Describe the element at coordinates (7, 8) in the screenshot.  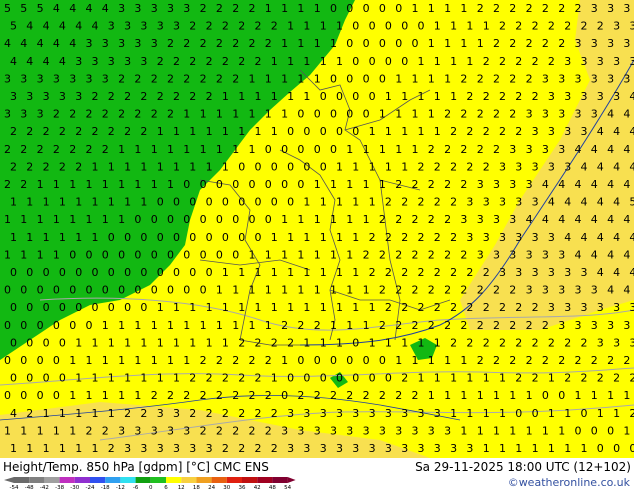
I see `temp-label: 5` at that location.